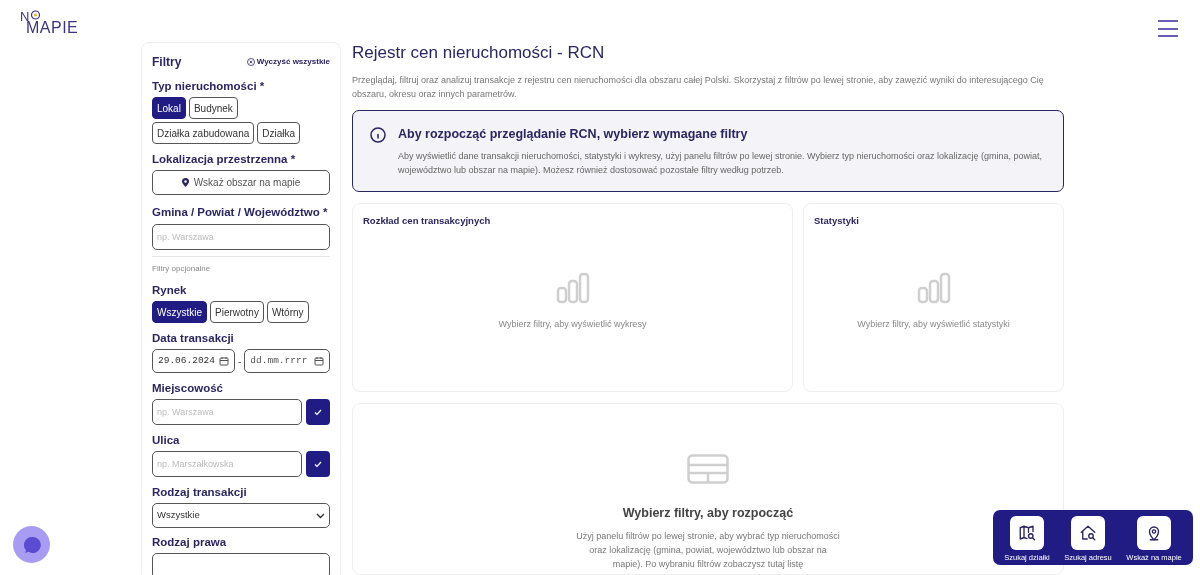 The width and height of the screenshot is (1200, 575). Describe the element at coordinates (479, 53) in the screenshot. I see `page-title: Rejestr cen nieruchomości - RCN` at that location.